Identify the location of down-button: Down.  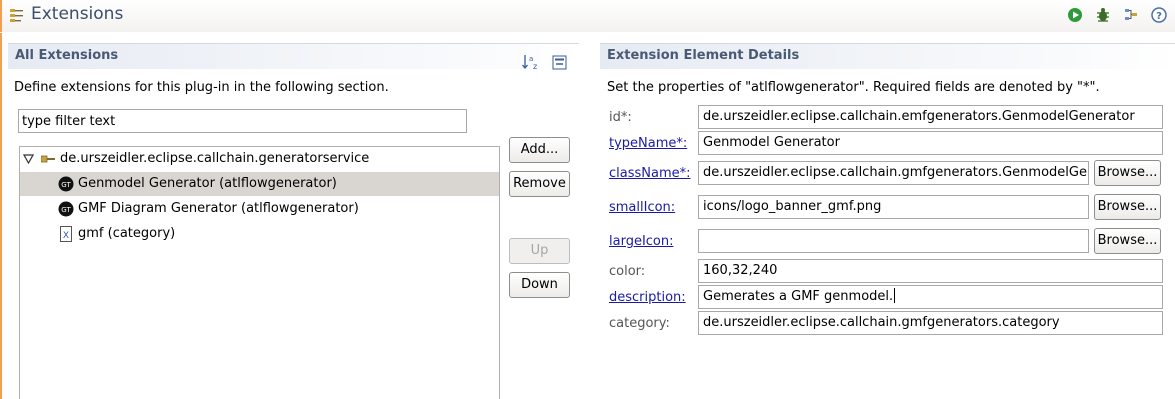
(539, 285).